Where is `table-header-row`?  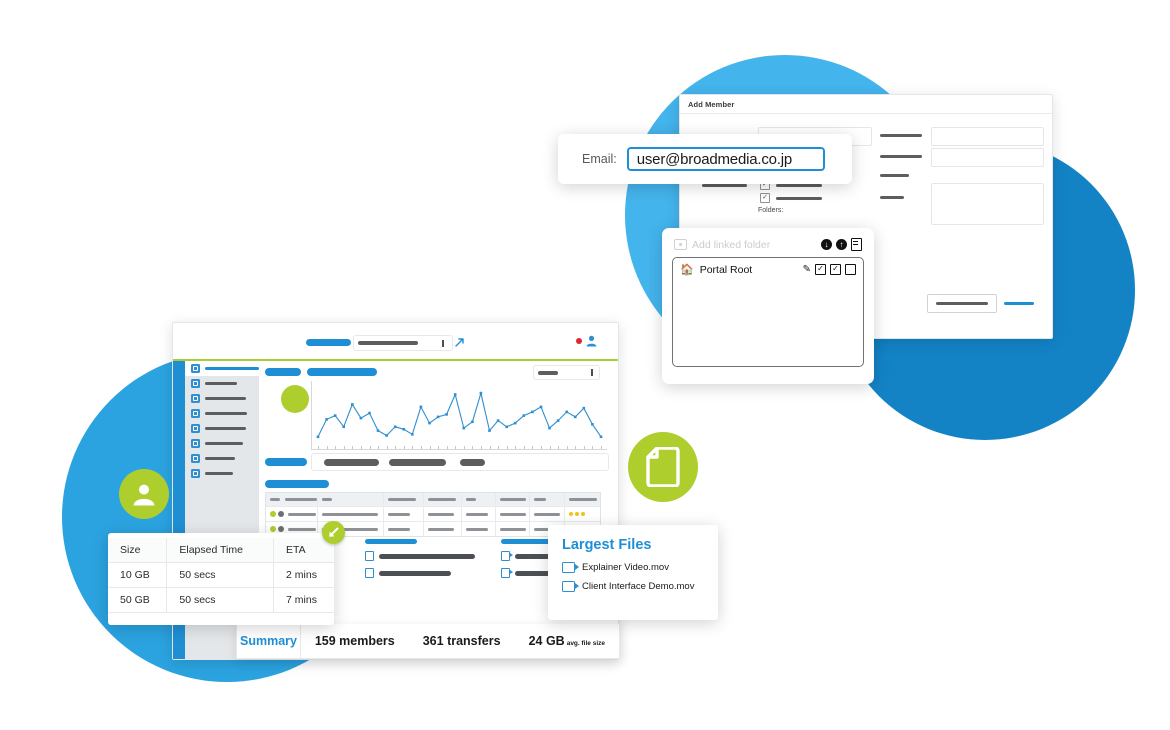 table-header-row is located at coordinates (433, 499).